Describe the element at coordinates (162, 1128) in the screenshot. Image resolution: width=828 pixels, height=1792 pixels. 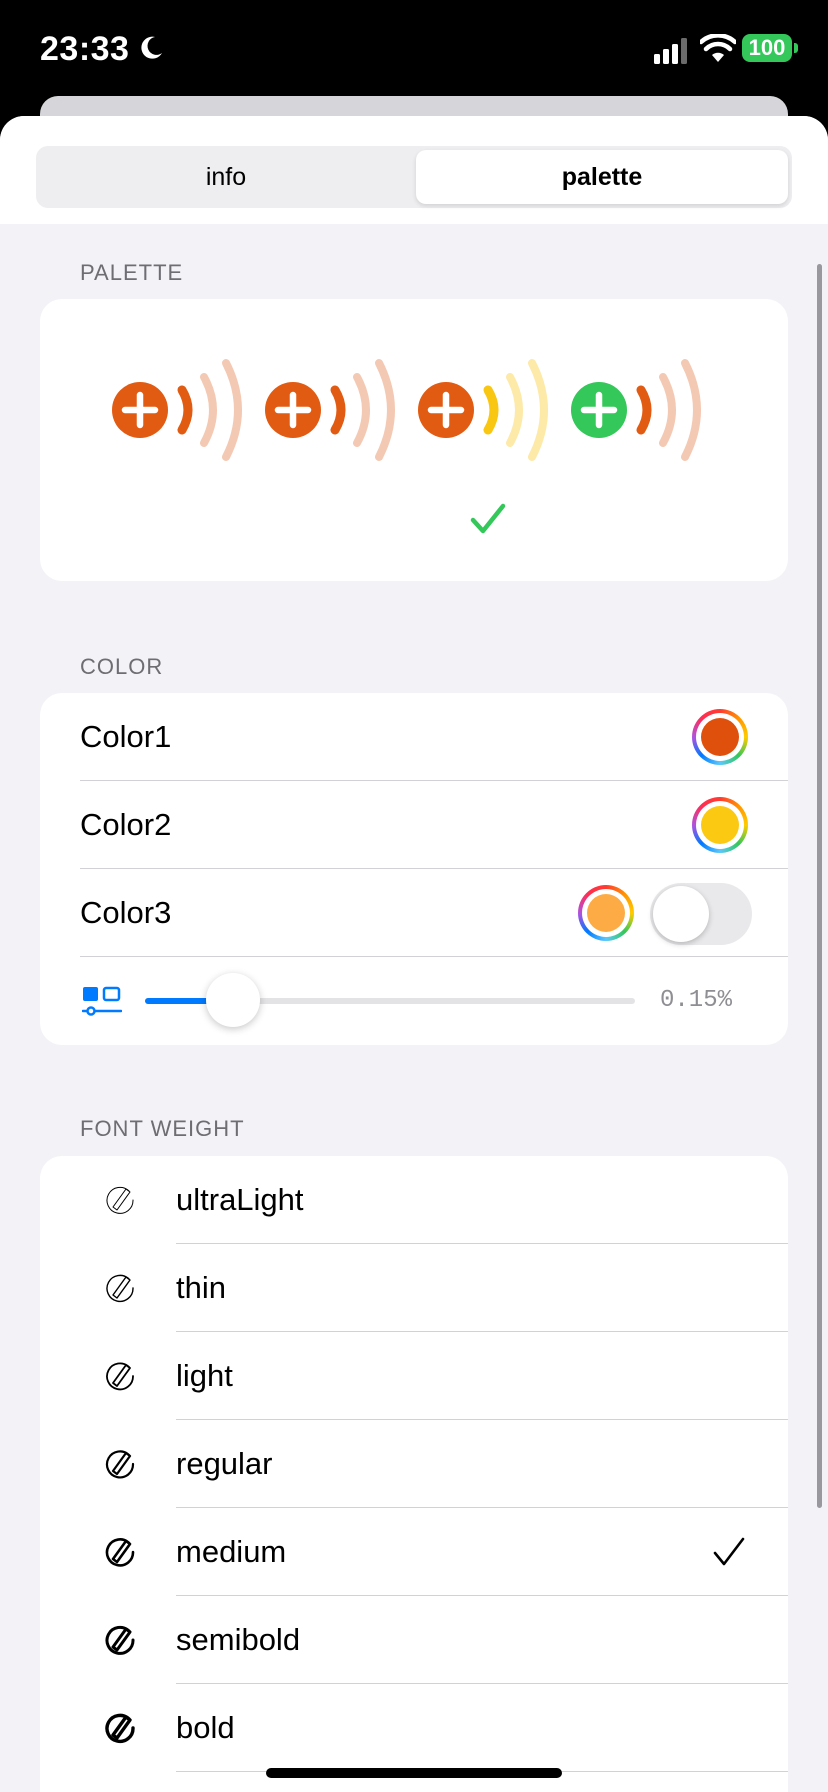
I see `section-header-font-weight: FONT WEIGHT` at that location.